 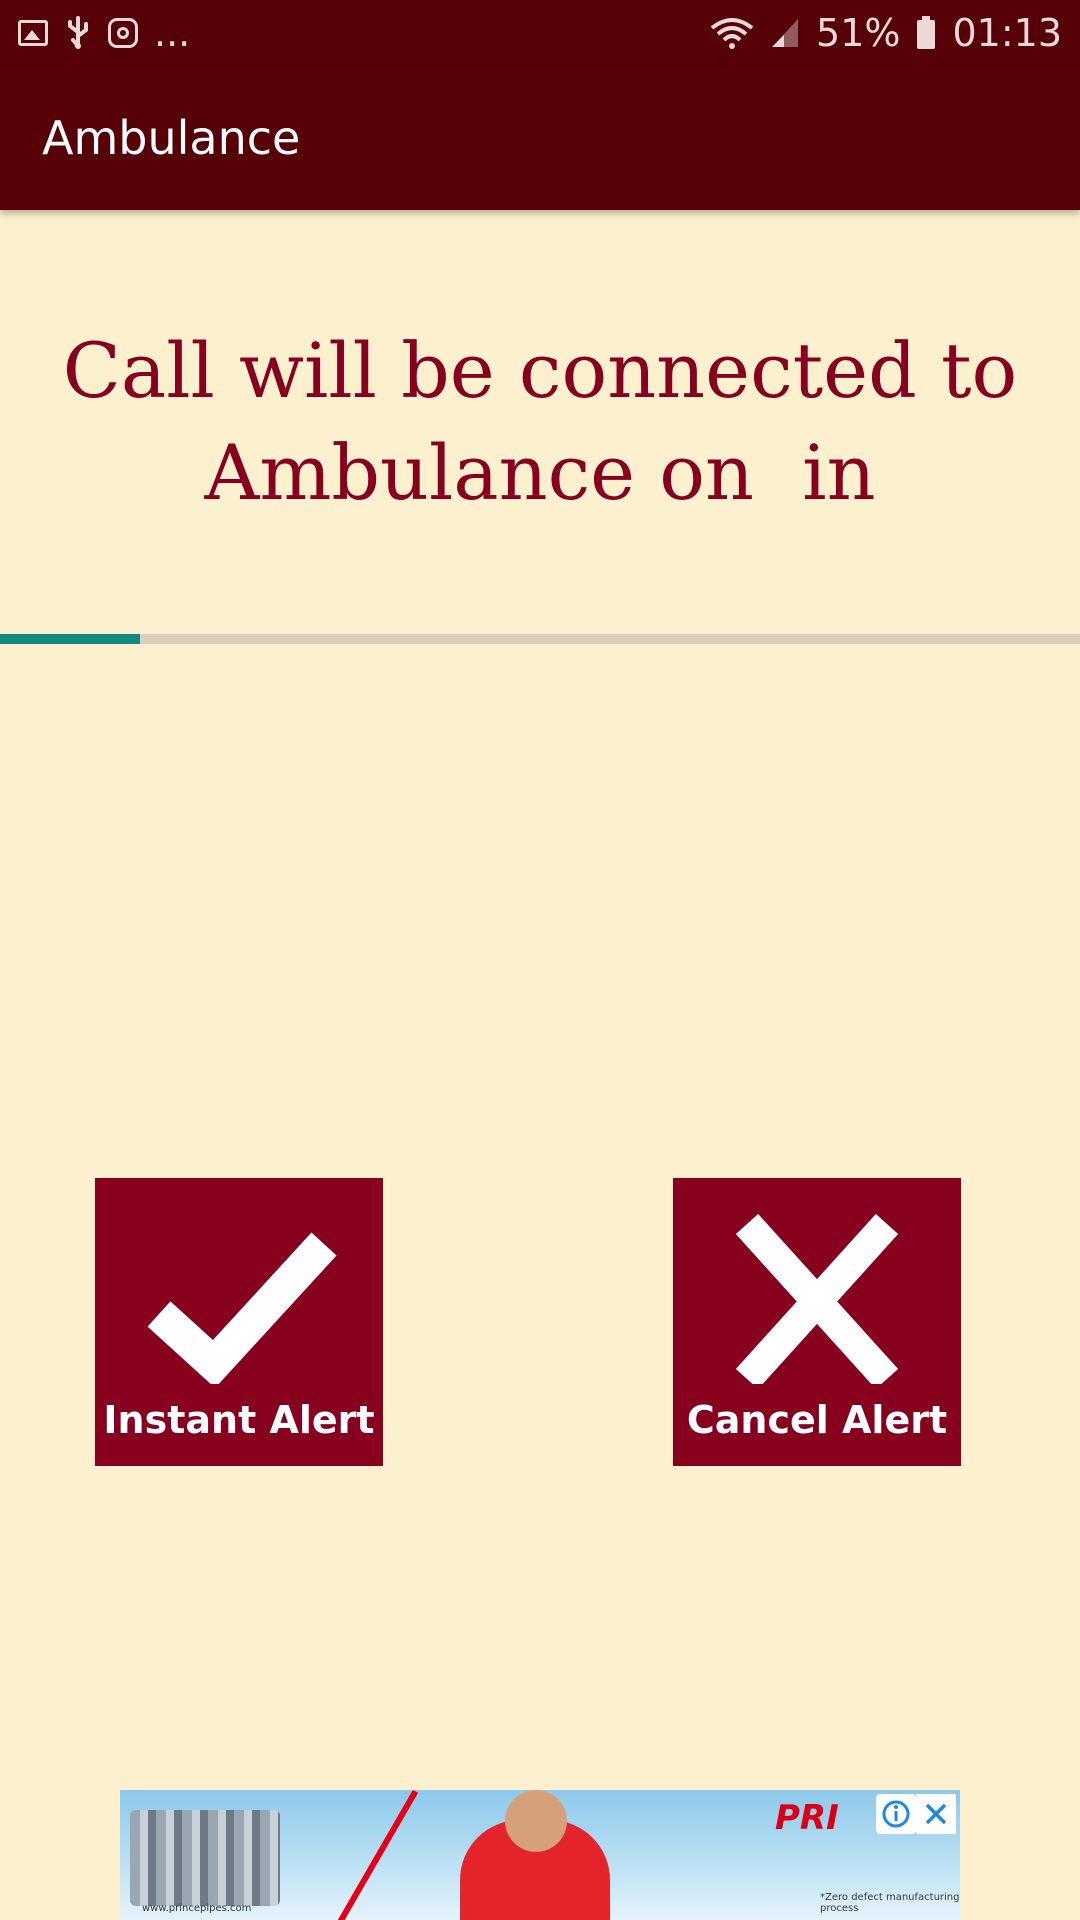 I want to click on instant-alert-label: Instant Alert, so click(x=239, y=1420).